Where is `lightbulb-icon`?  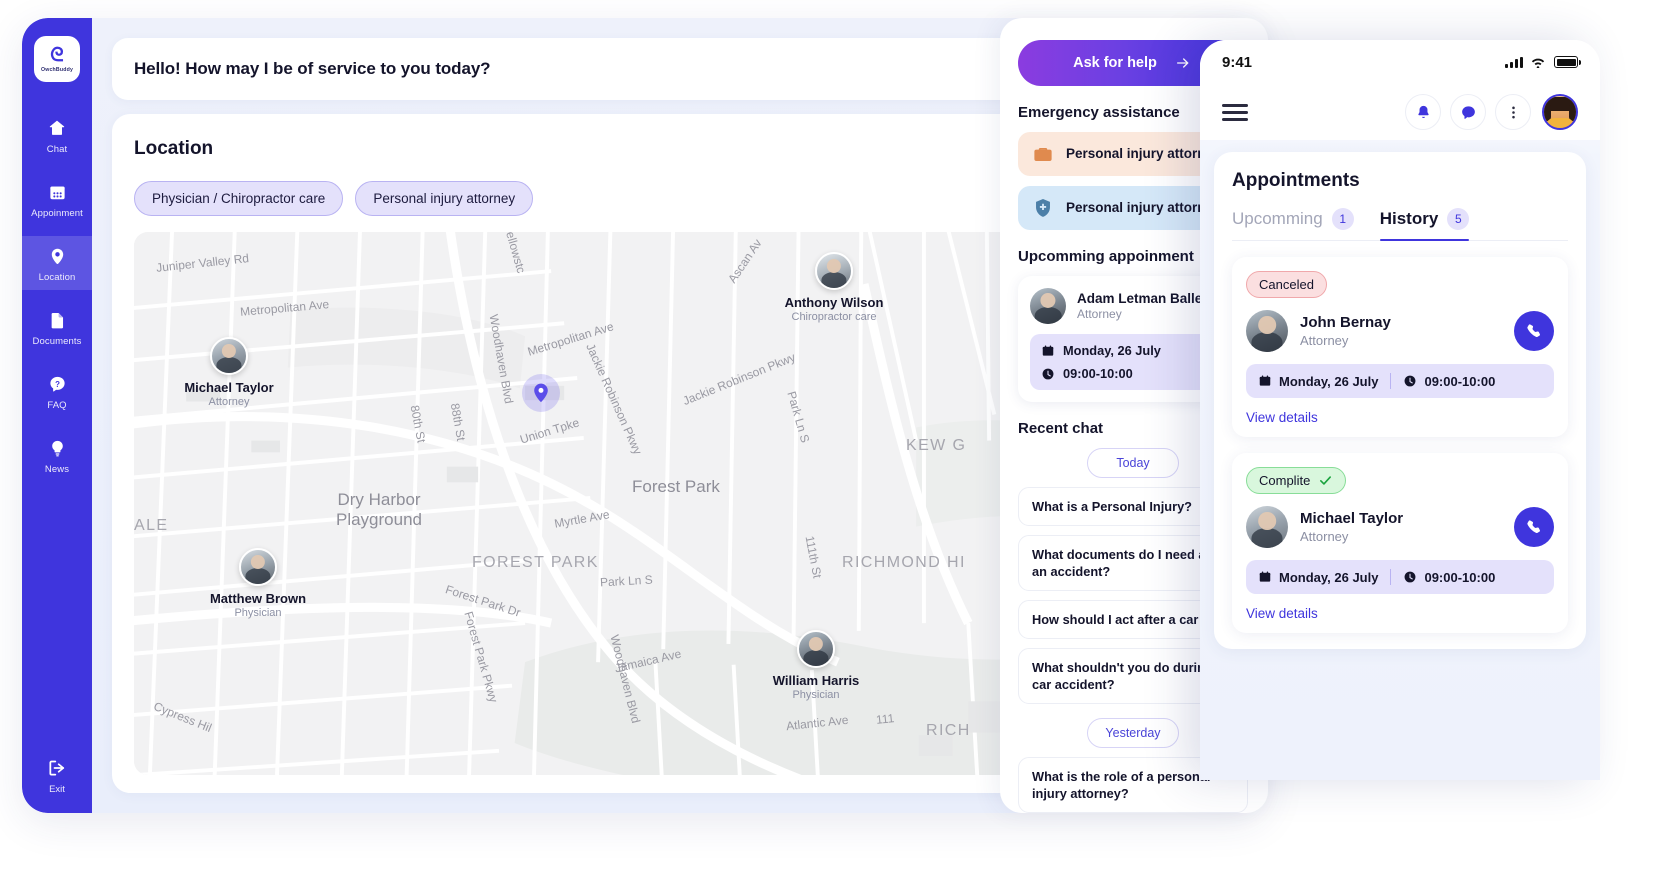 lightbulb-icon is located at coordinates (57, 448).